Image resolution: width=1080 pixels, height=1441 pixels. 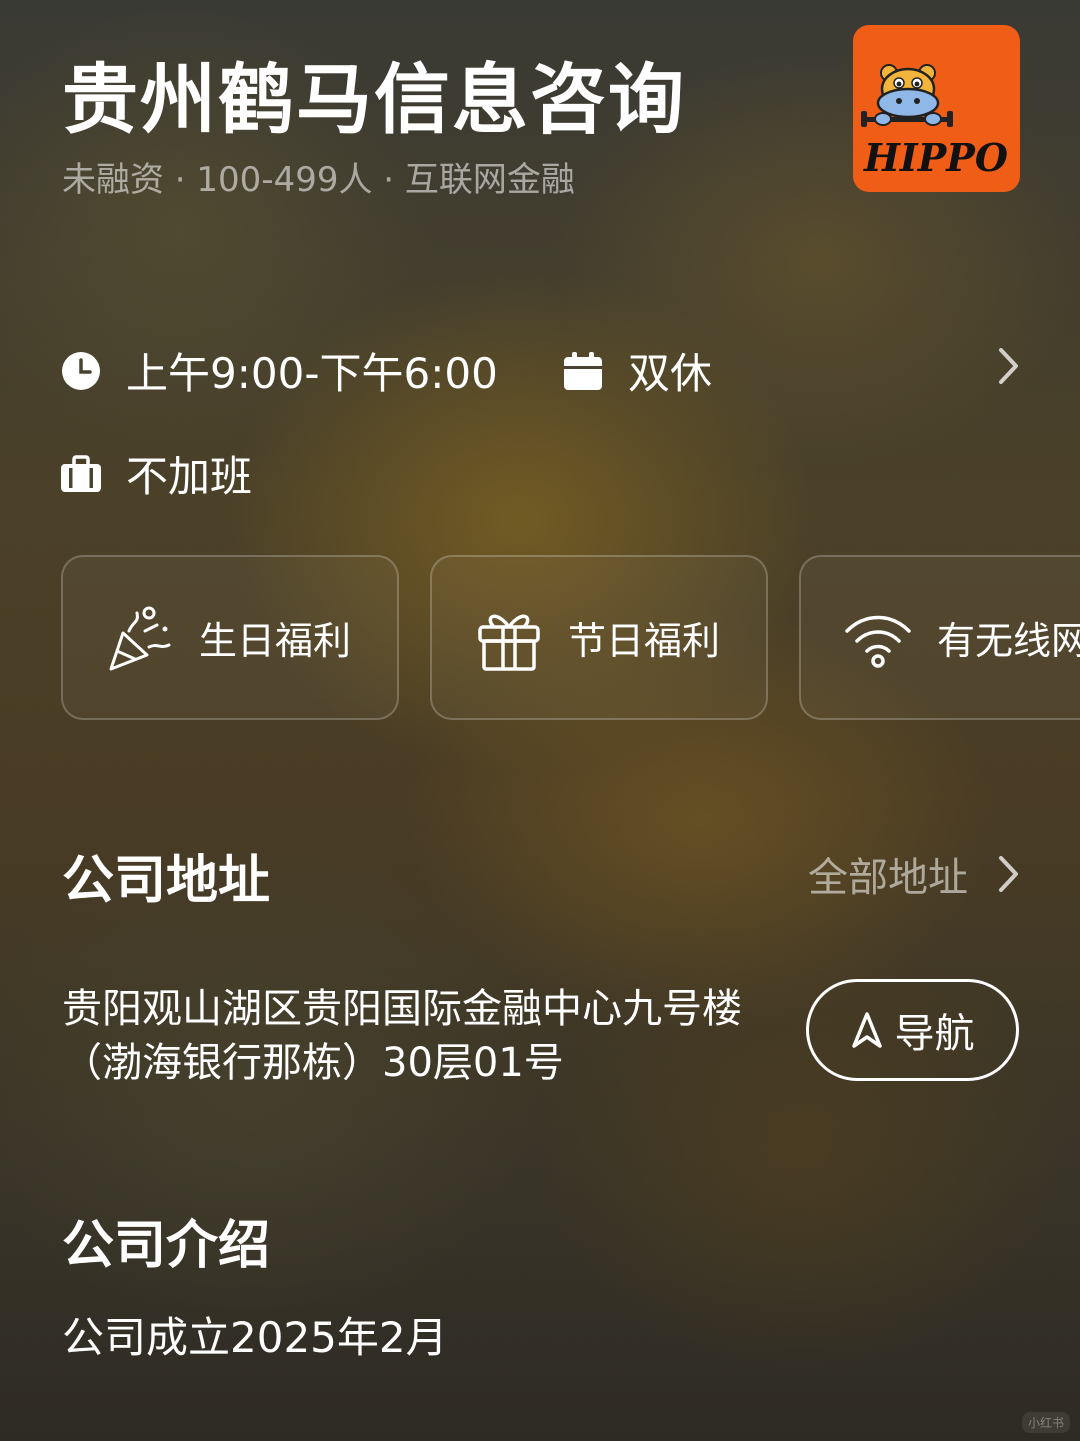 What do you see at coordinates (312, 373) in the screenshot?
I see `work-hours-label: 上午9:00-下午6:00` at bounding box center [312, 373].